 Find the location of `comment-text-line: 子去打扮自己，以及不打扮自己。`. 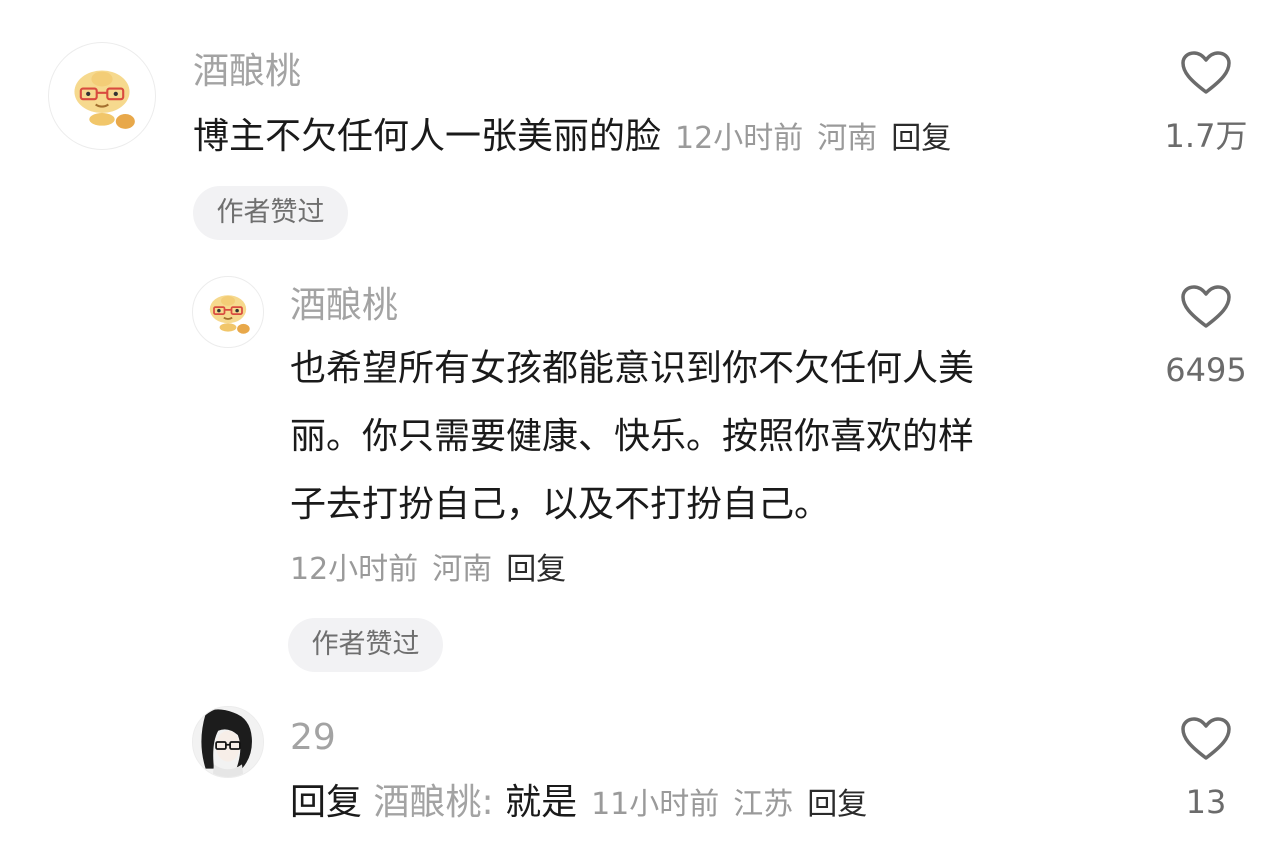

comment-text-line: 子去打扮自己，以及不打扮自己。 is located at coordinates (560, 504).